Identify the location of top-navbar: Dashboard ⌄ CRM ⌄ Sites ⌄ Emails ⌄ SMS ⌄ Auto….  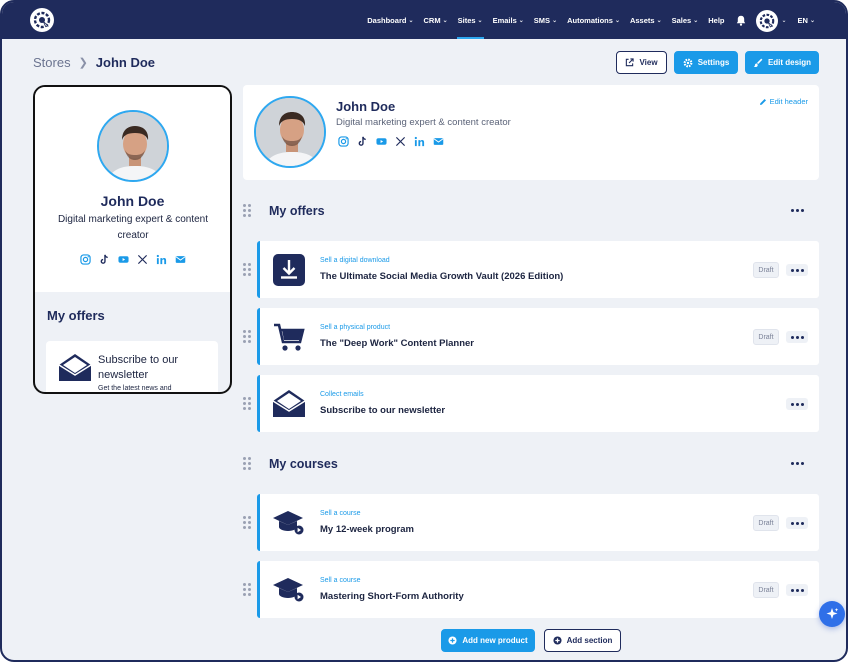
(424, 20).